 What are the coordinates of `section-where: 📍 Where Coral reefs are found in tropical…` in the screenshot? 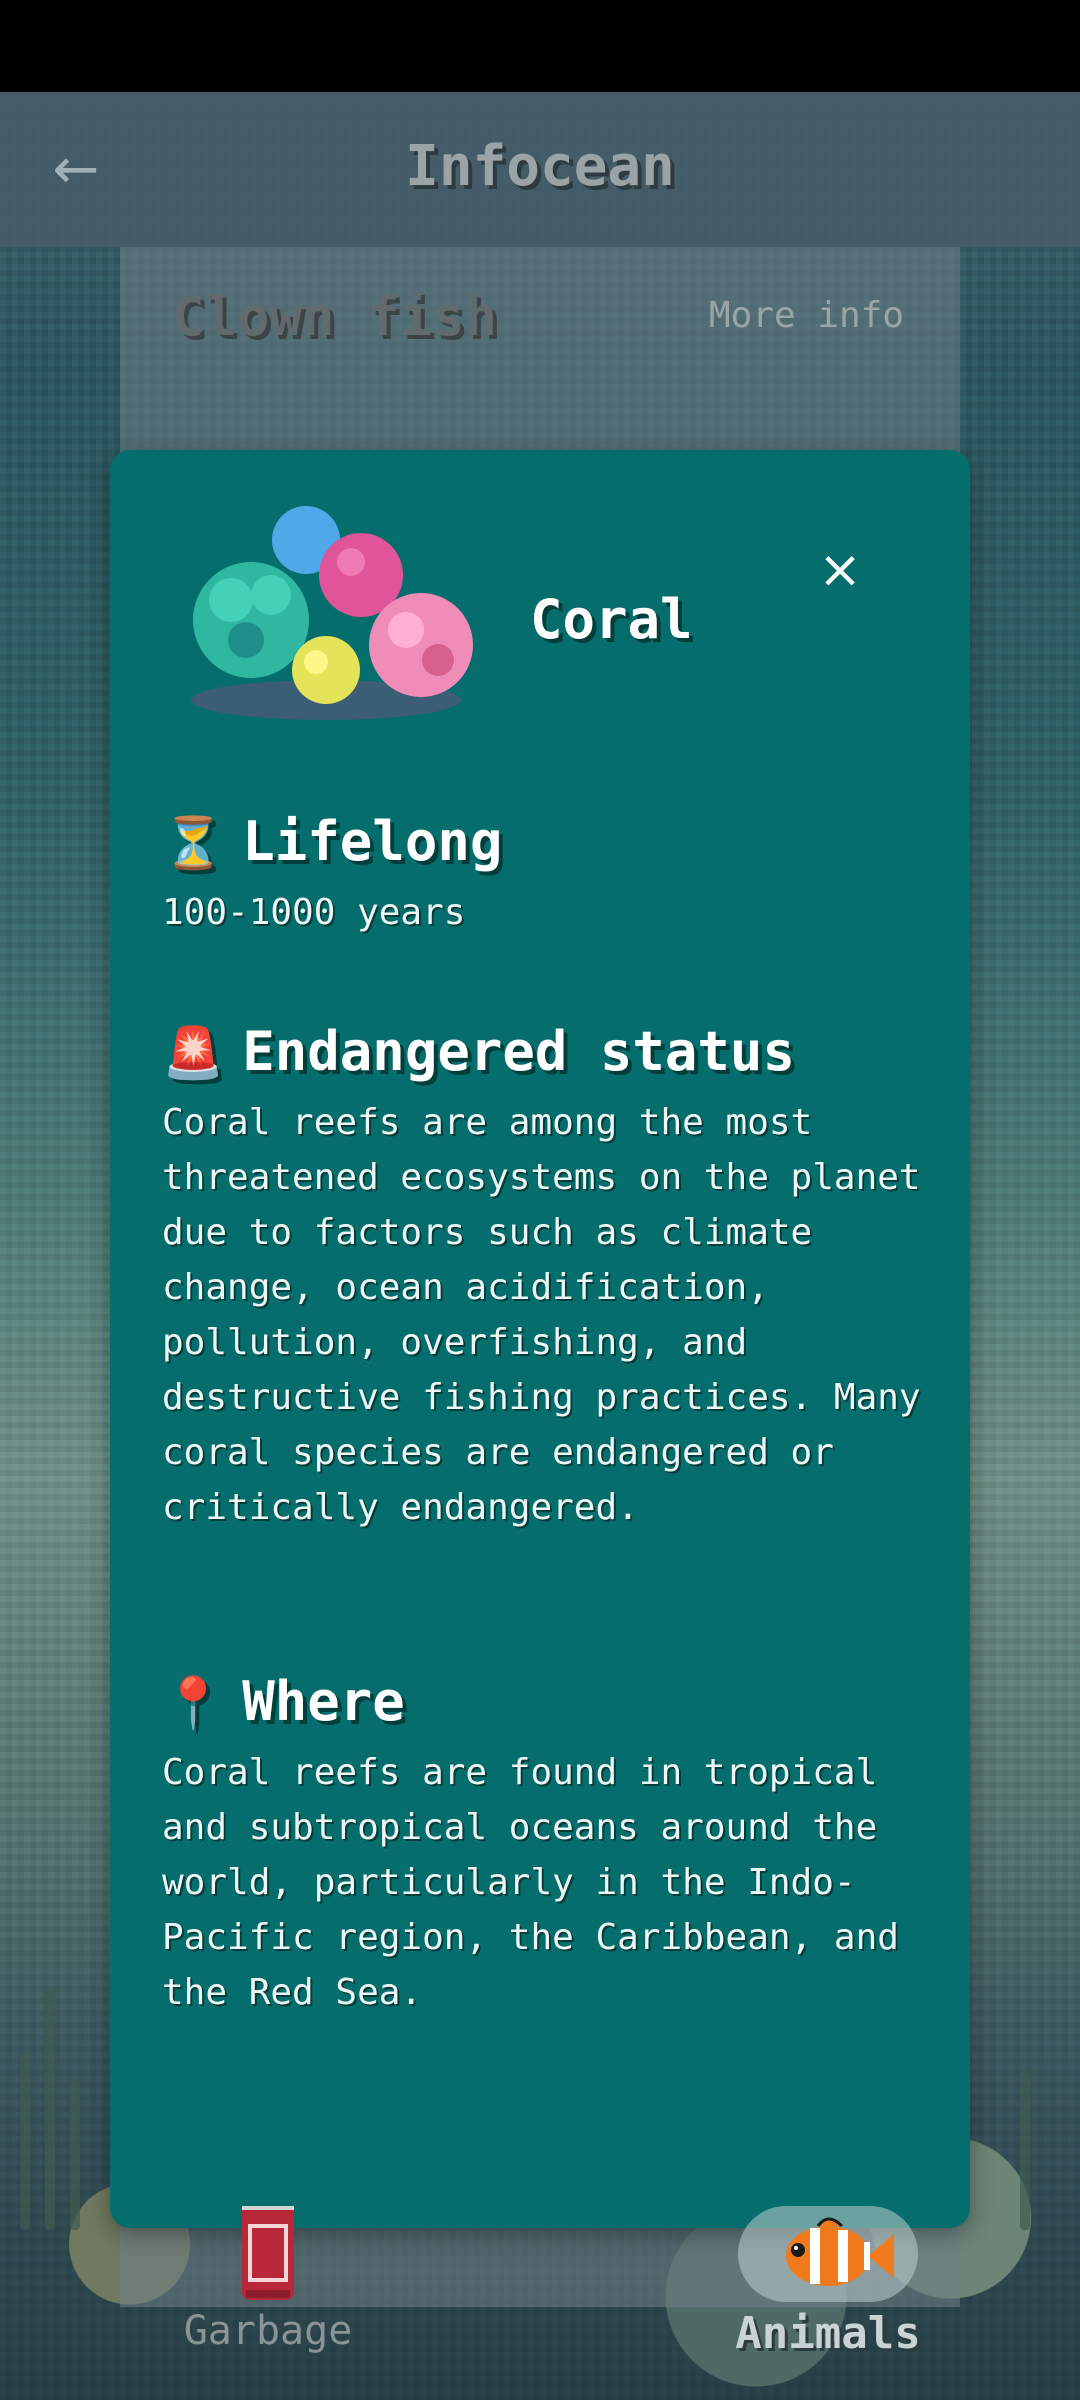 It's located at (542, 1840).